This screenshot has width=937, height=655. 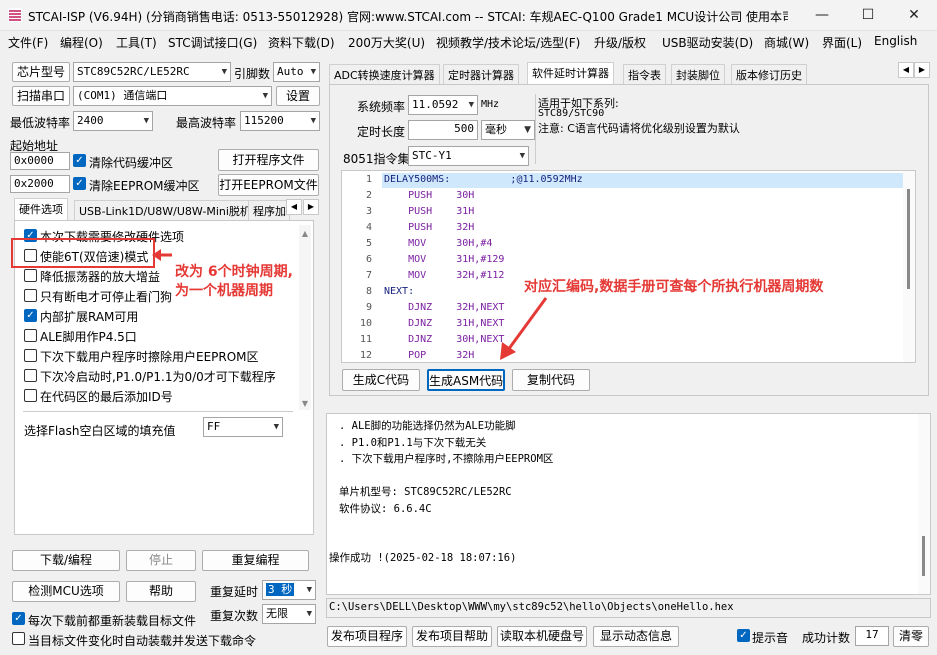 I want to click on clear-code-label: 清除代码缓冲区, so click(x=131, y=163).